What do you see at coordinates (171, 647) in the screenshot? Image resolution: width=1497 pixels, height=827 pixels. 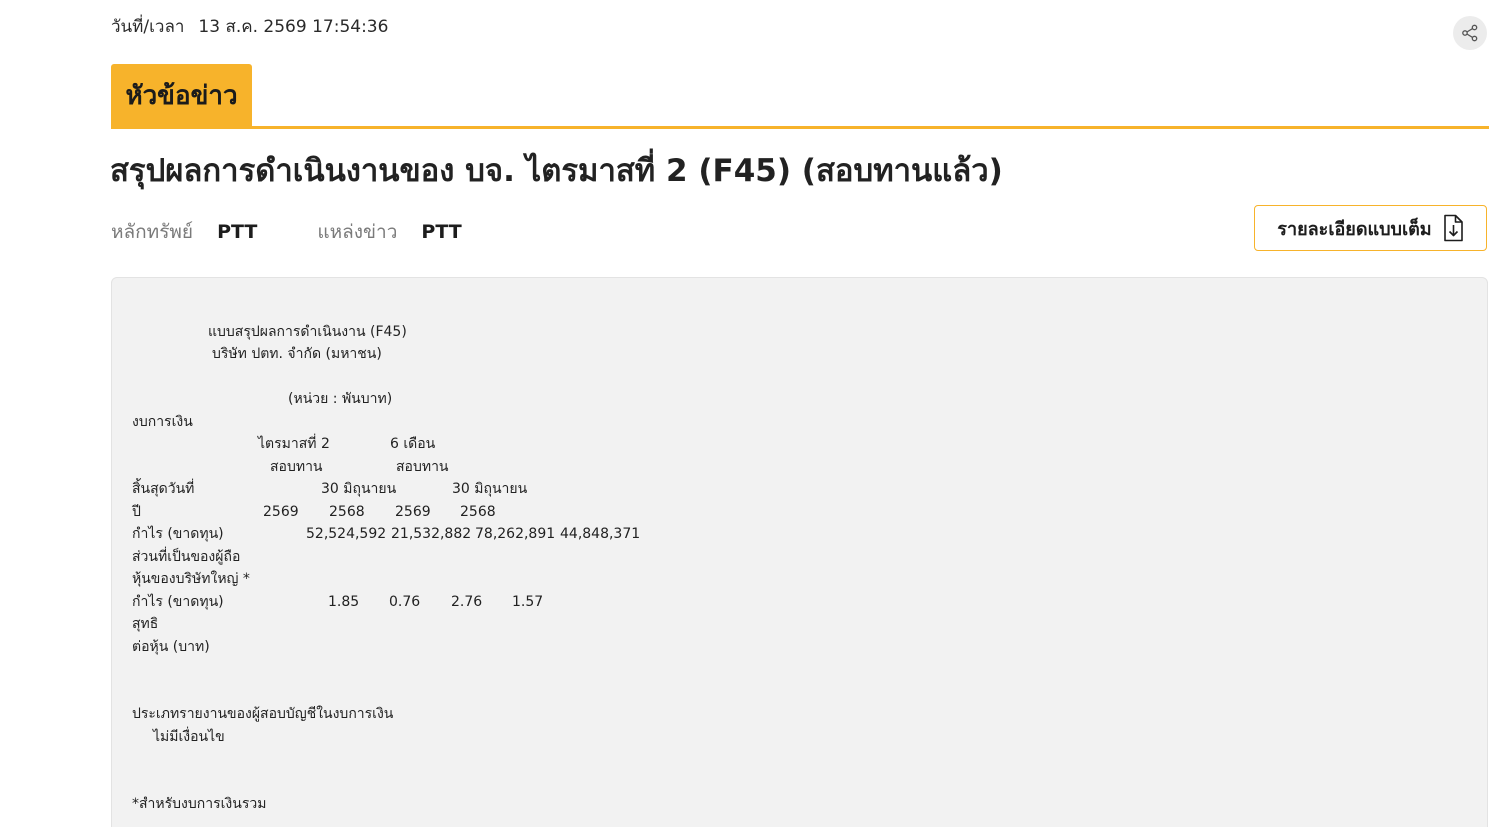 I see `report-eps-sub2: ต่อหุ้น (บาท)` at bounding box center [171, 647].